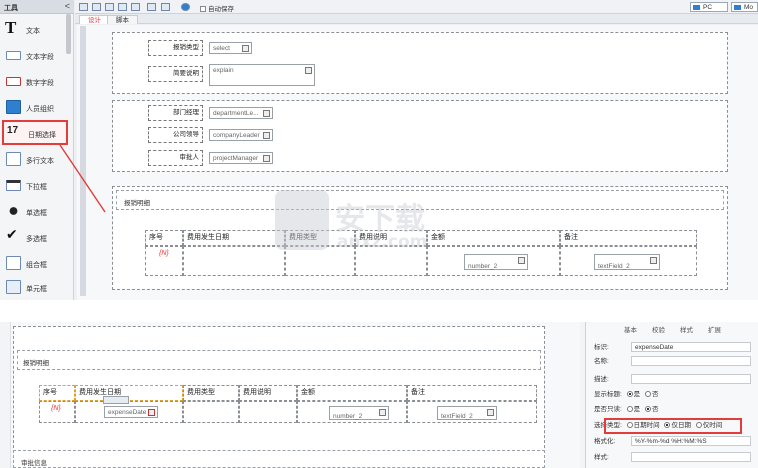  What do you see at coordinates (714, 329) in the screenshot?
I see `prop-tab-extend: 扩展` at bounding box center [714, 329].